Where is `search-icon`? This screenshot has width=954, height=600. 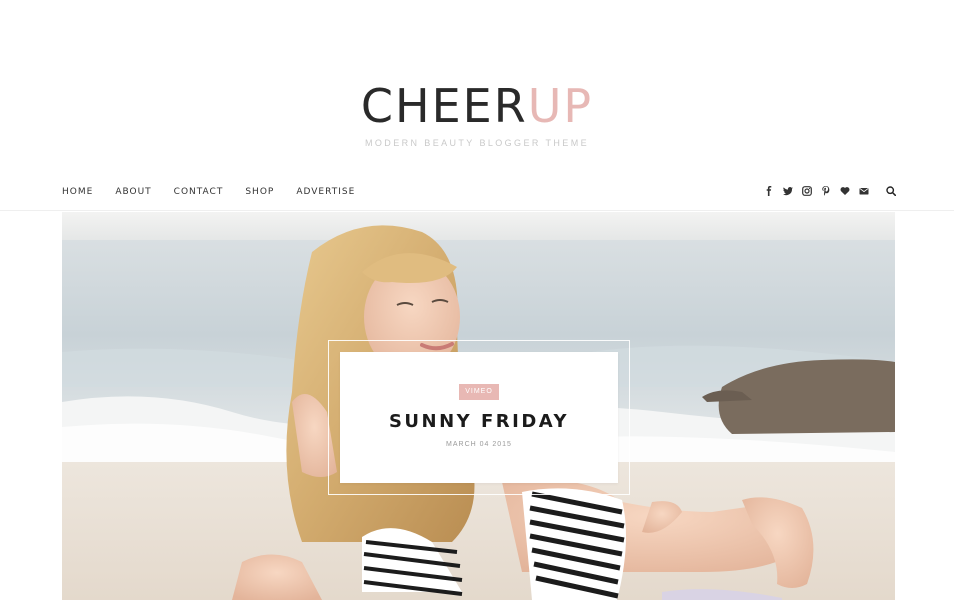
search-icon is located at coordinates (891, 191).